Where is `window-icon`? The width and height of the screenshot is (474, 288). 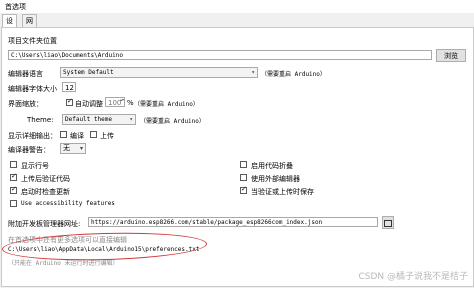
window-icon is located at coordinates (388, 223).